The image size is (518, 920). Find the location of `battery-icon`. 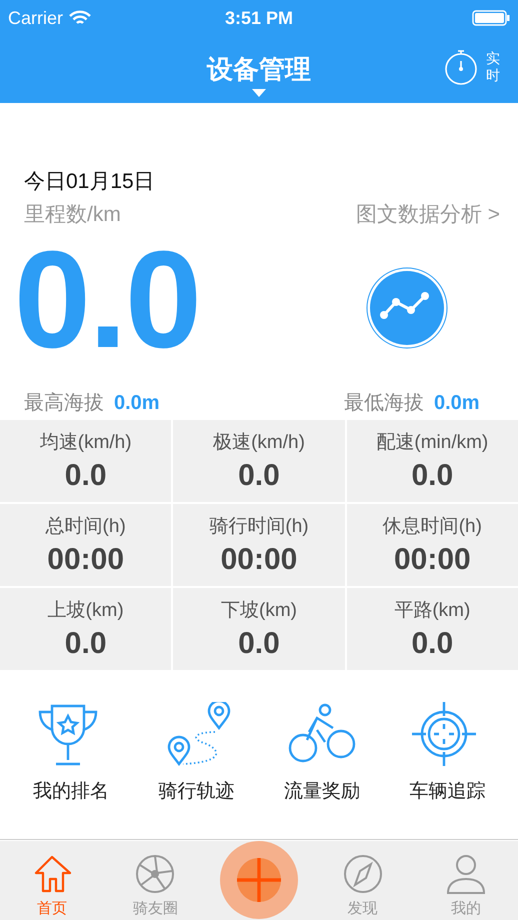

battery-icon is located at coordinates (491, 18).